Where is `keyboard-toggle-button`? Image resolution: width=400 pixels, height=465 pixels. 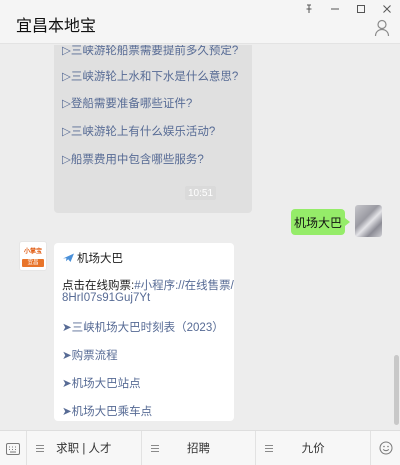
keyboard-toggle-button is located at coordinates (13, 448).